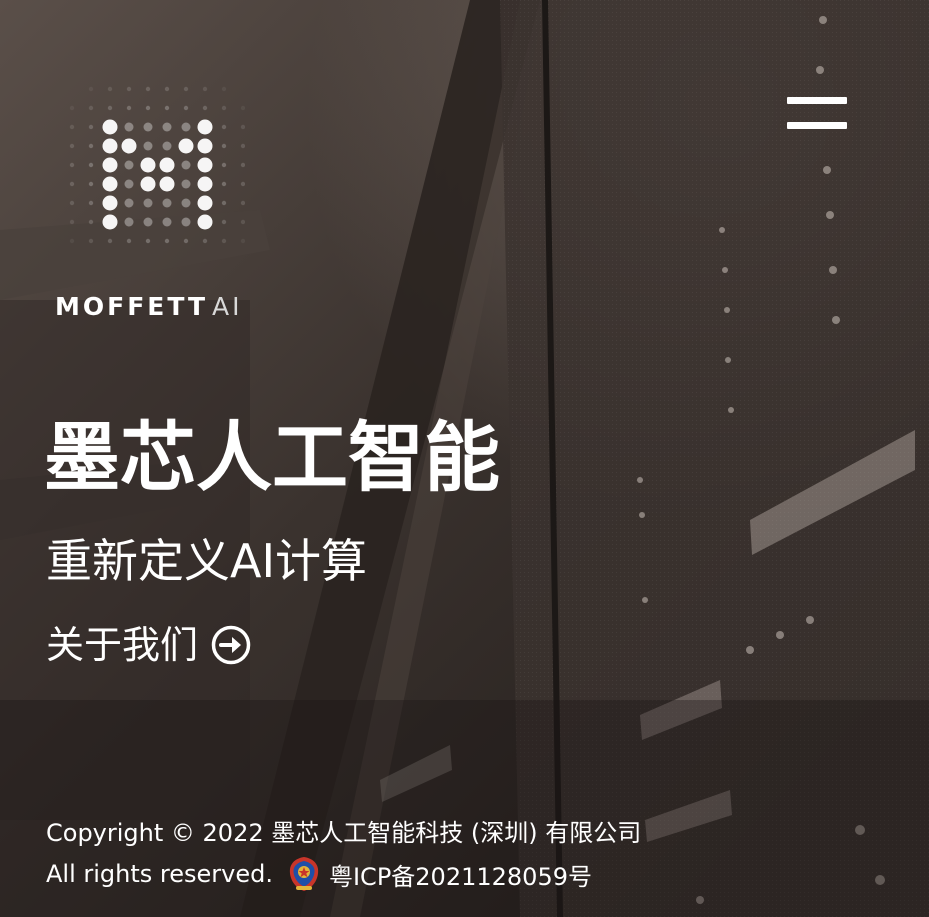 The image size is (929, 917). What do you see at coordinates (227, 306) in the screenshot?
I see `brand-name-suffix: AI` at bounding box center [227, 306].